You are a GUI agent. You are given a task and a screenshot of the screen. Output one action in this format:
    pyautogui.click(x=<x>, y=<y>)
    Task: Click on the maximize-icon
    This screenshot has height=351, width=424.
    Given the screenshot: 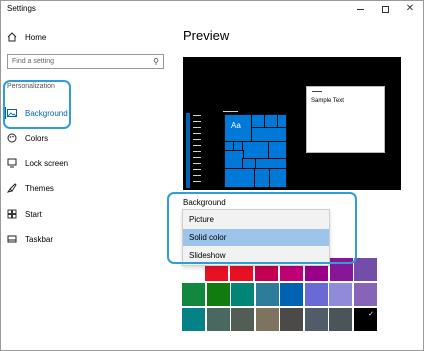 What is the action you would take?
    pyautogui.click(x=385, y=9)
    